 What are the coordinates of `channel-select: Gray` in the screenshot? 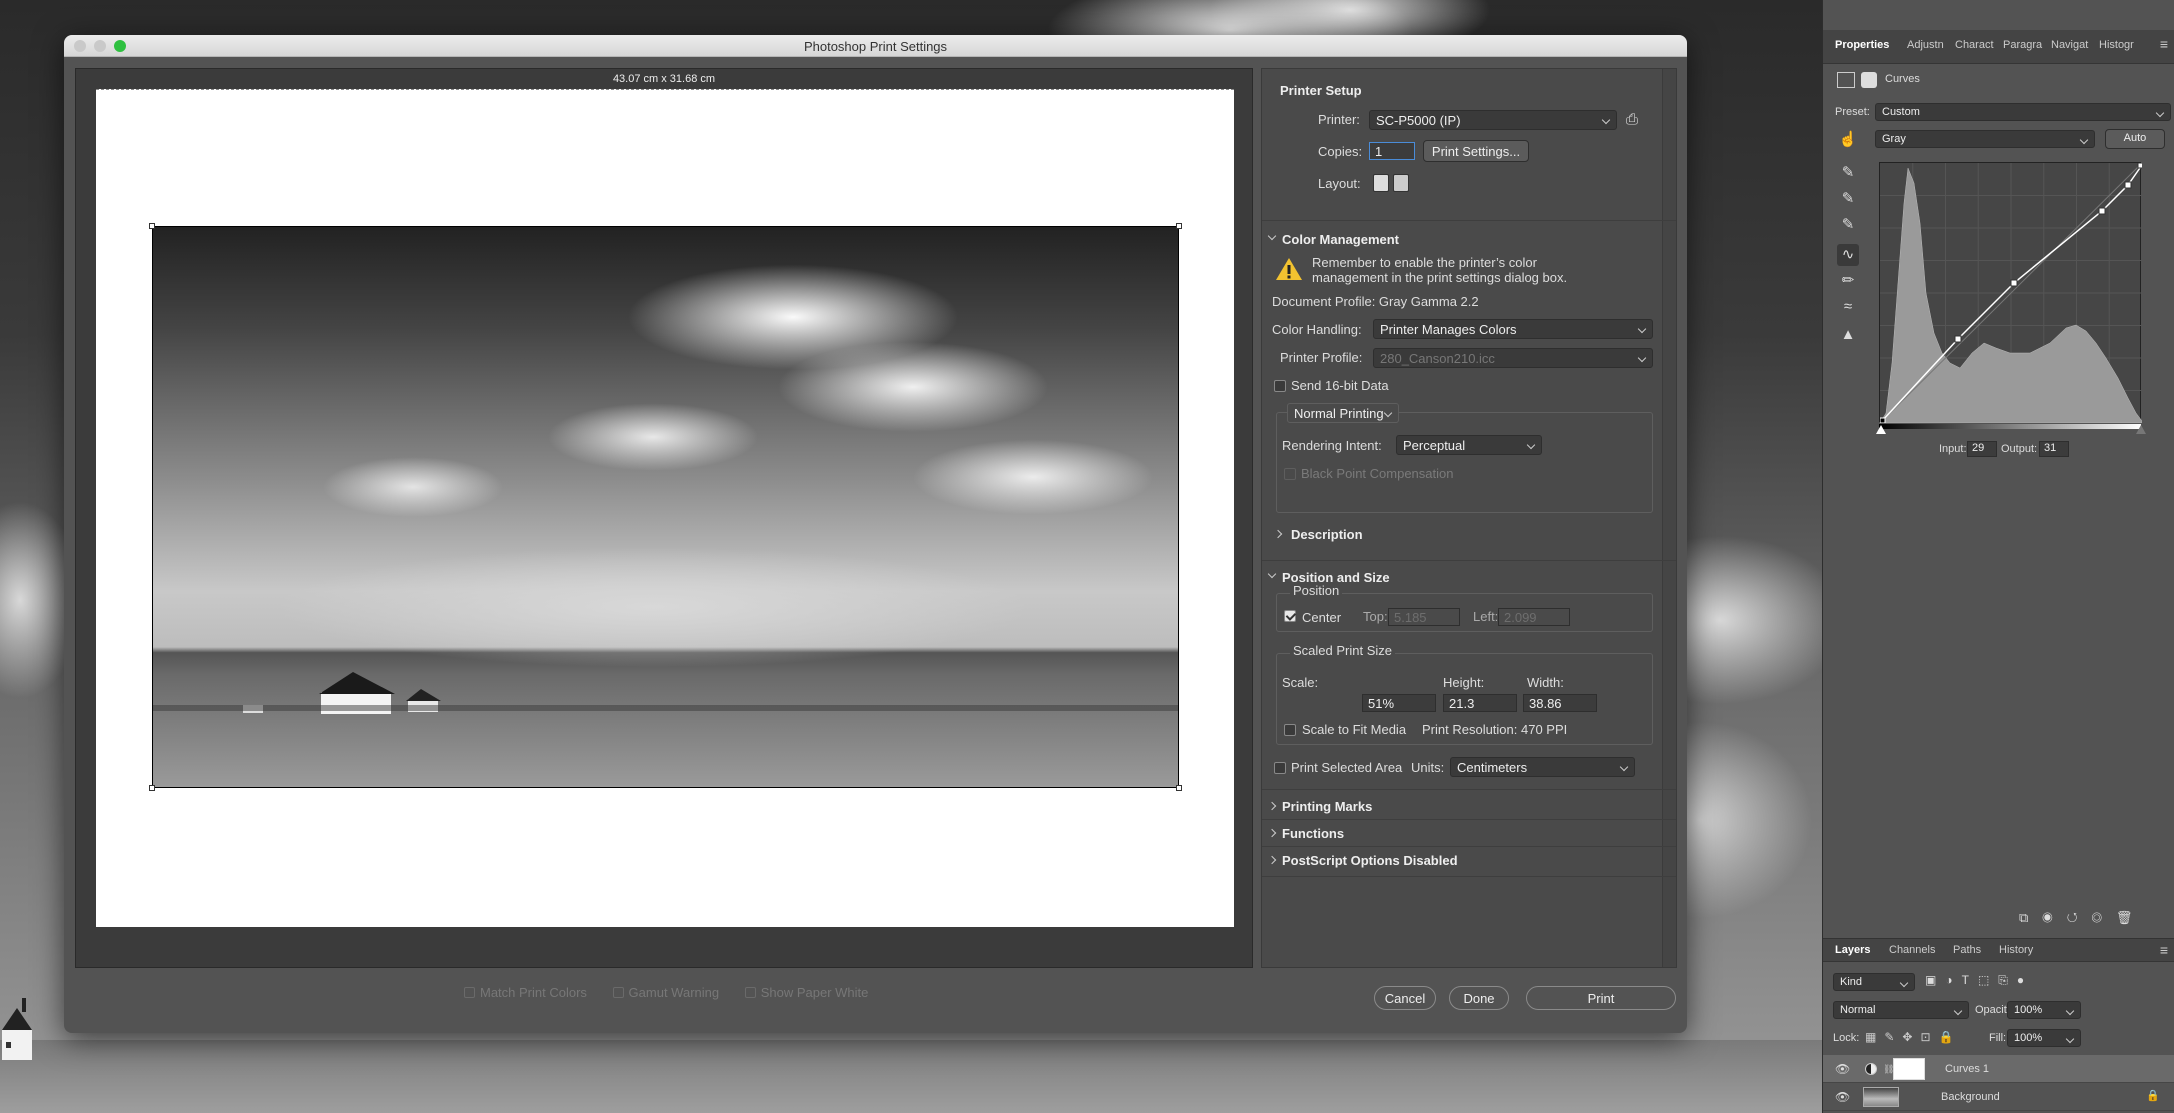 It's located at (1985, 139).